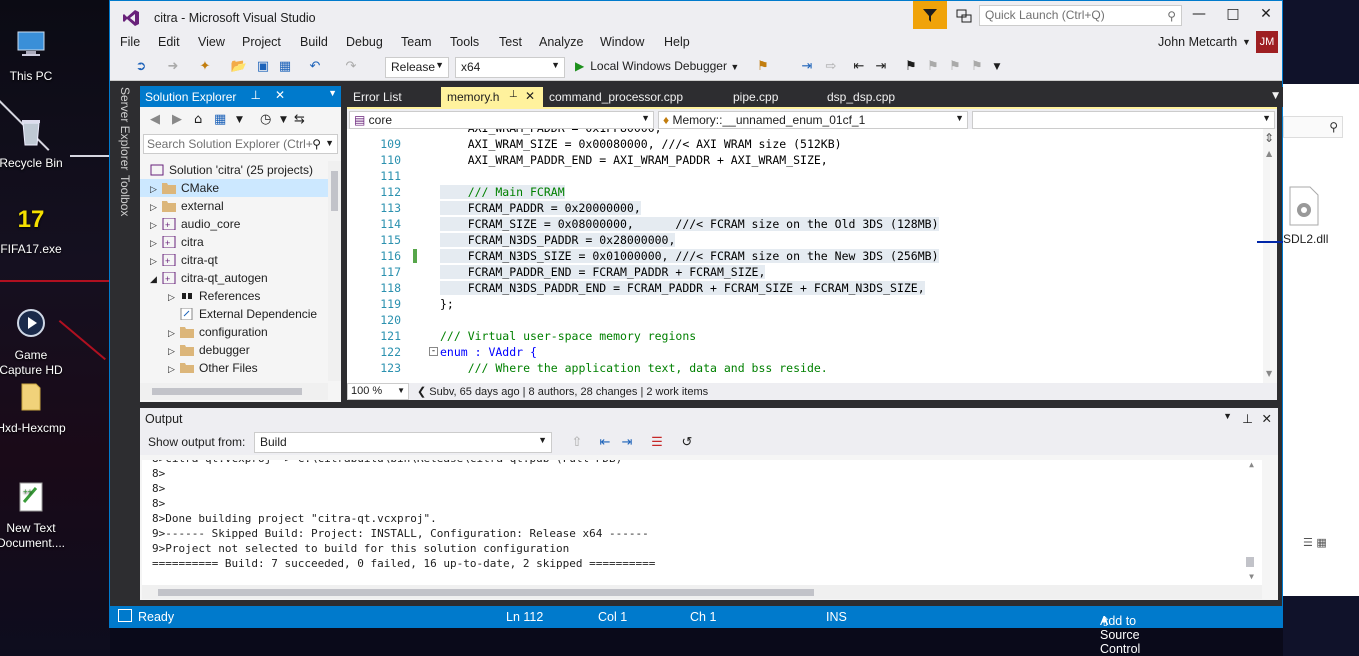  Describe the element at coordinates (464, 42) in the screenshot. I see `menu-tools: Tools` at that location.